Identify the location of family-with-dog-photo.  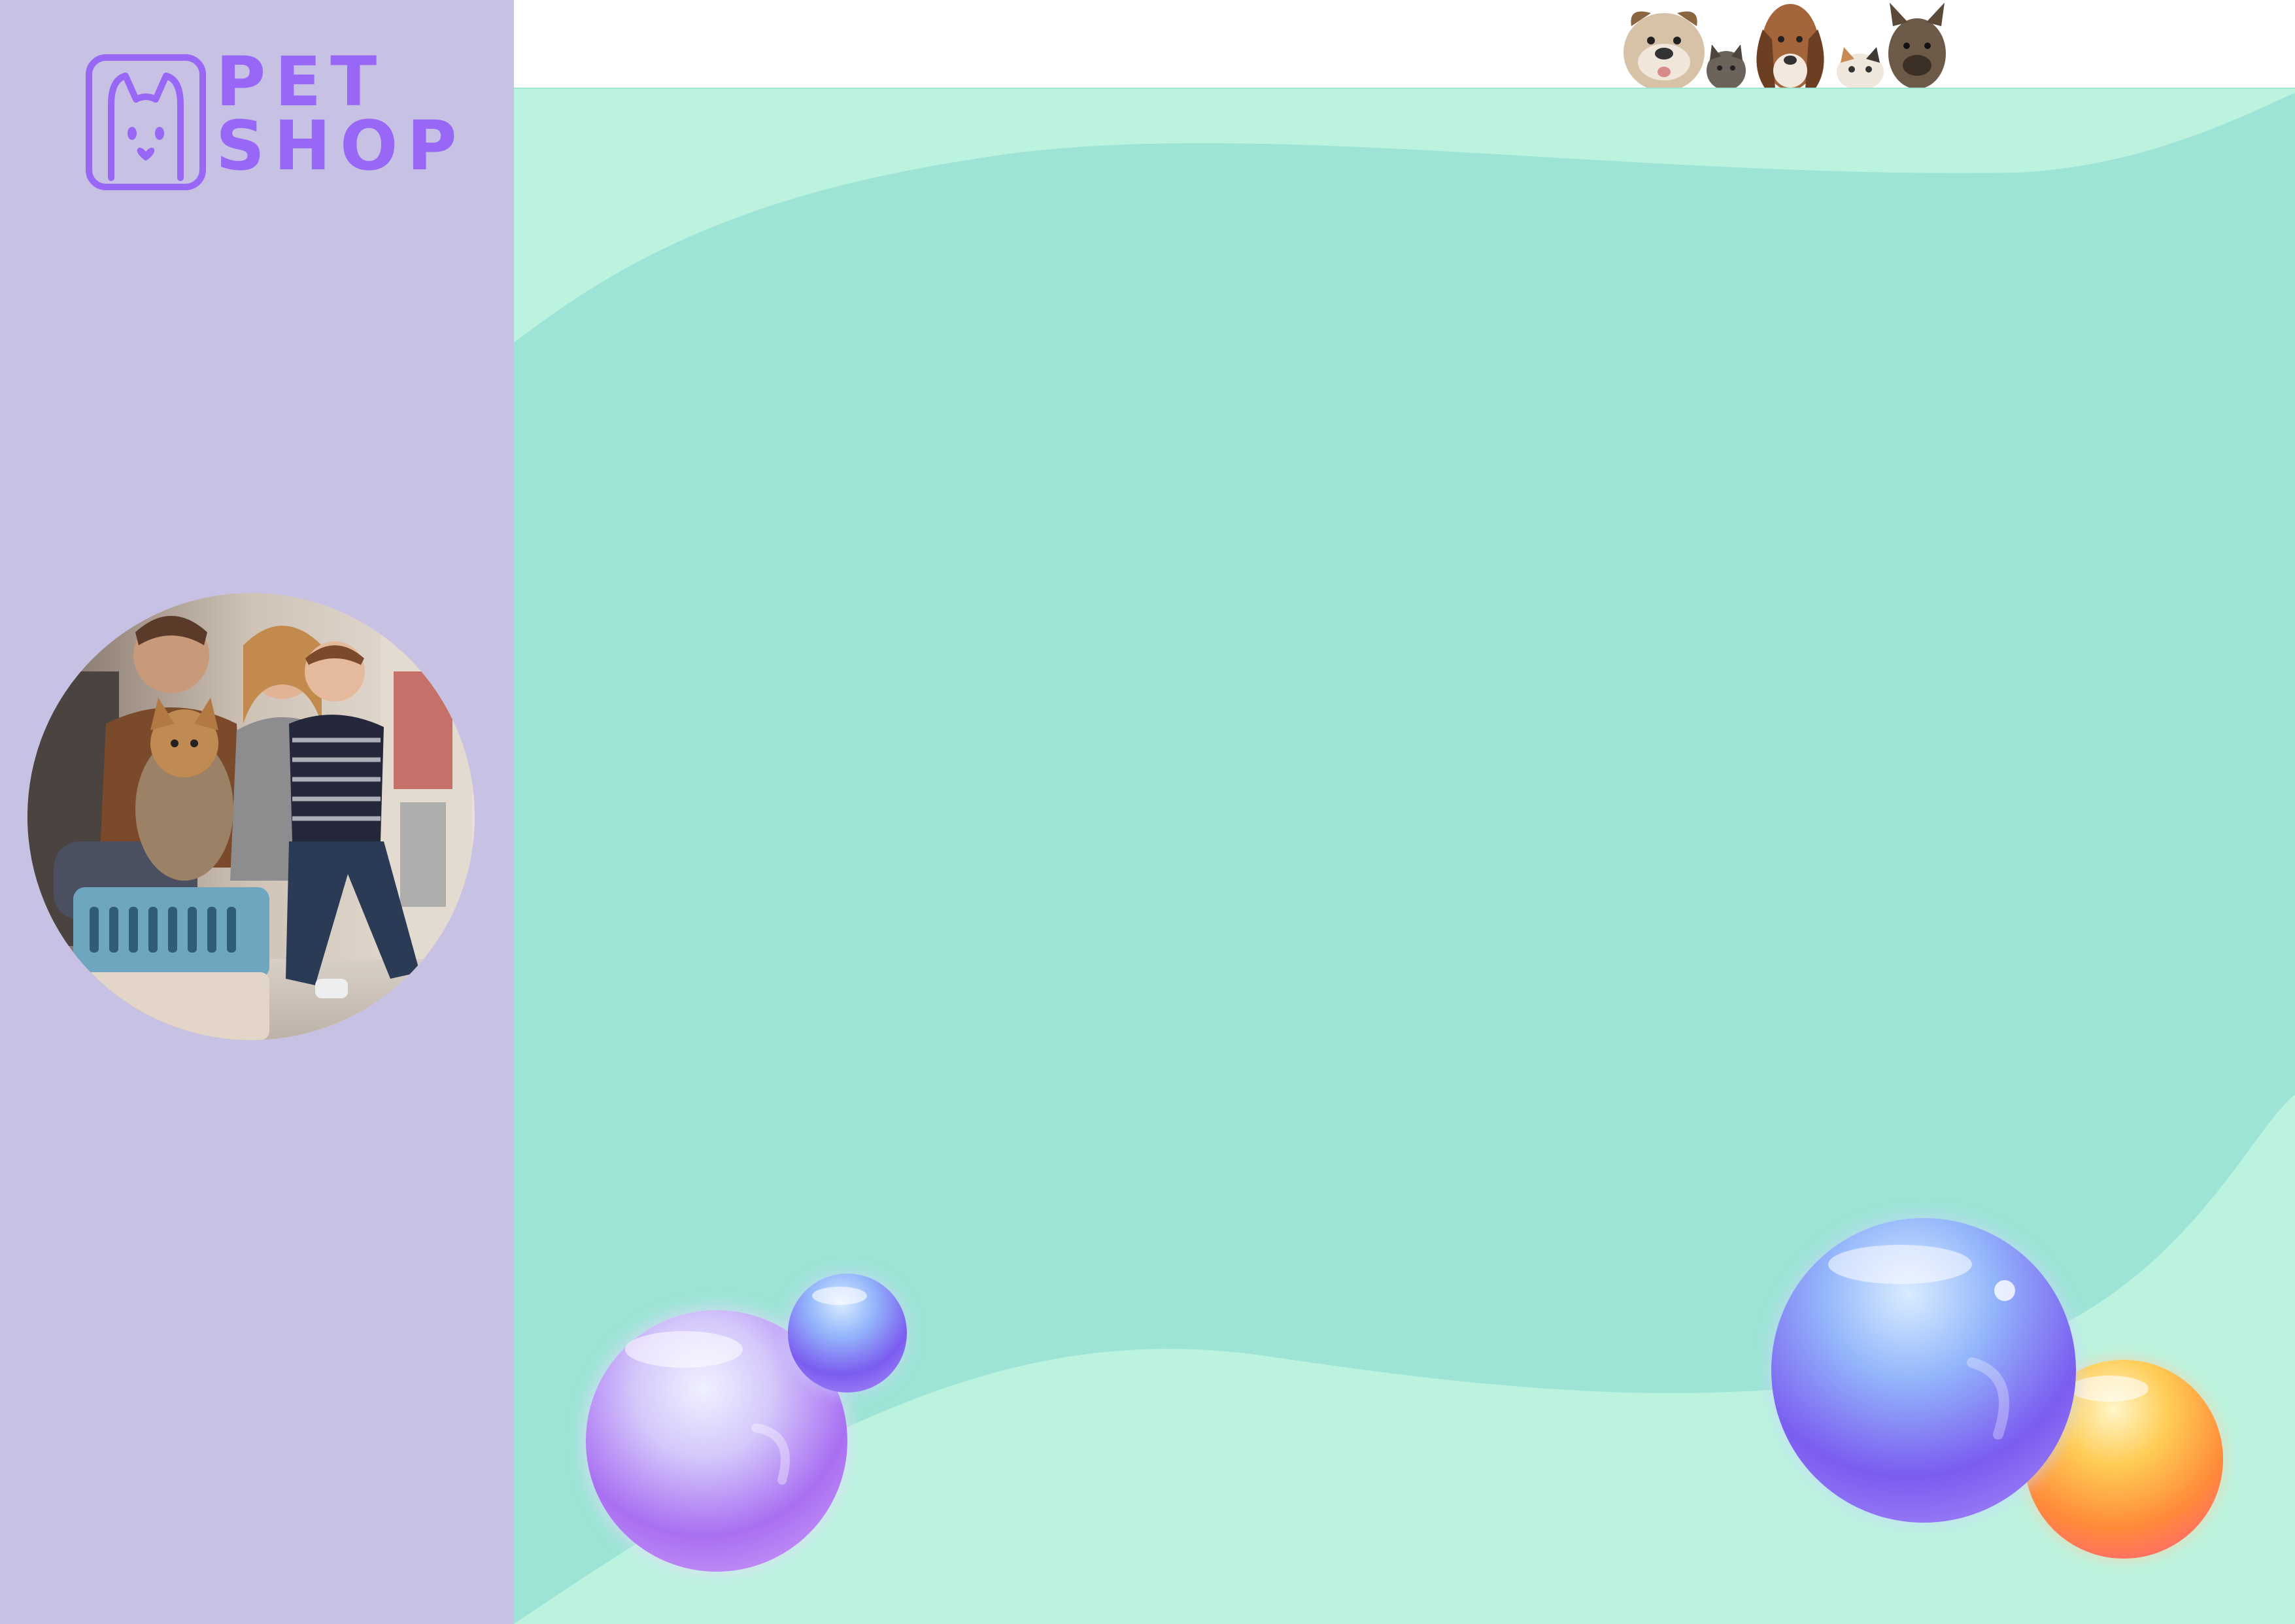
(251, 816).